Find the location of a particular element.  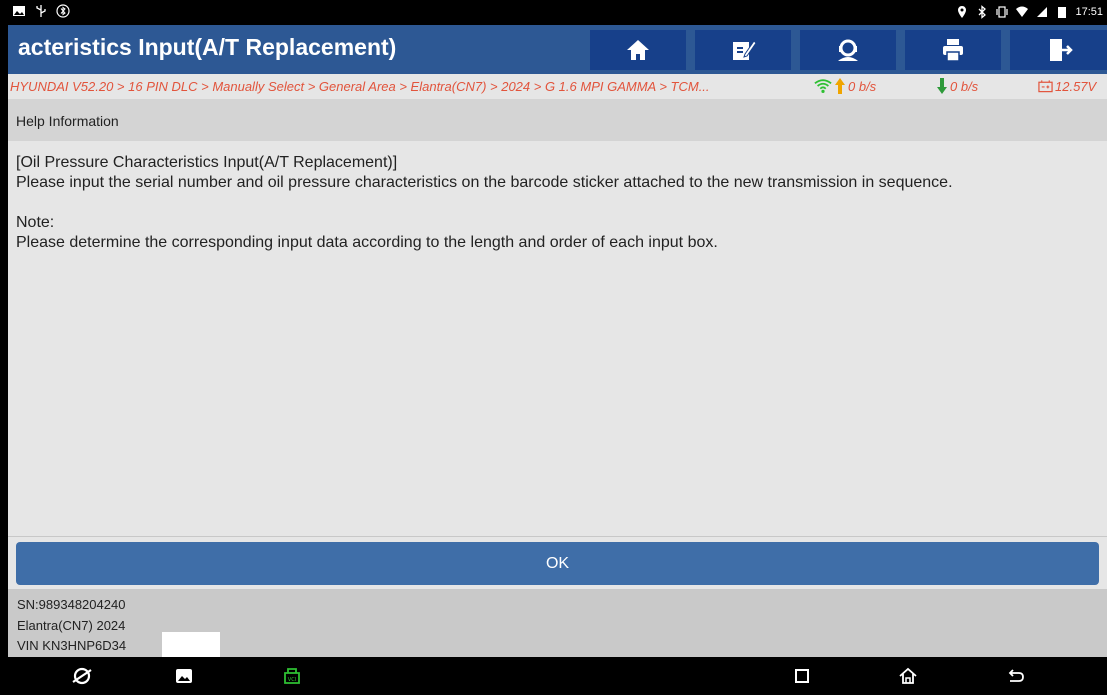

download-status: 0 b/s is located at coordinates (957, 86).